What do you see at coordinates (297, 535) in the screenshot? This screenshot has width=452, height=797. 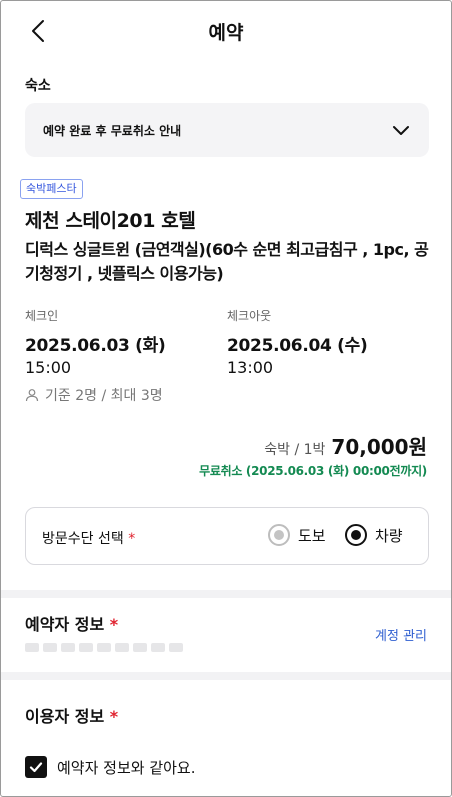 I see `radio-walk: 도보` at bounding box center [297, 535].